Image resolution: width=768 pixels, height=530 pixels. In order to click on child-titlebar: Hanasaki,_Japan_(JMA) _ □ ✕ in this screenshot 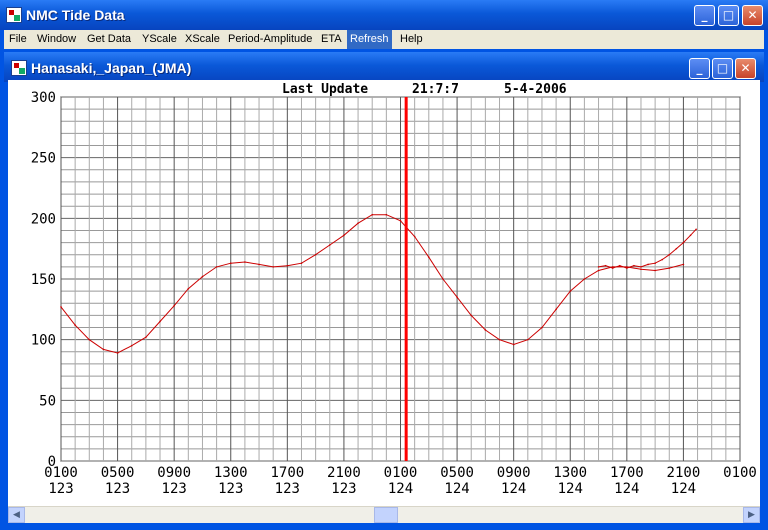, I will do `click(384, 67)`.